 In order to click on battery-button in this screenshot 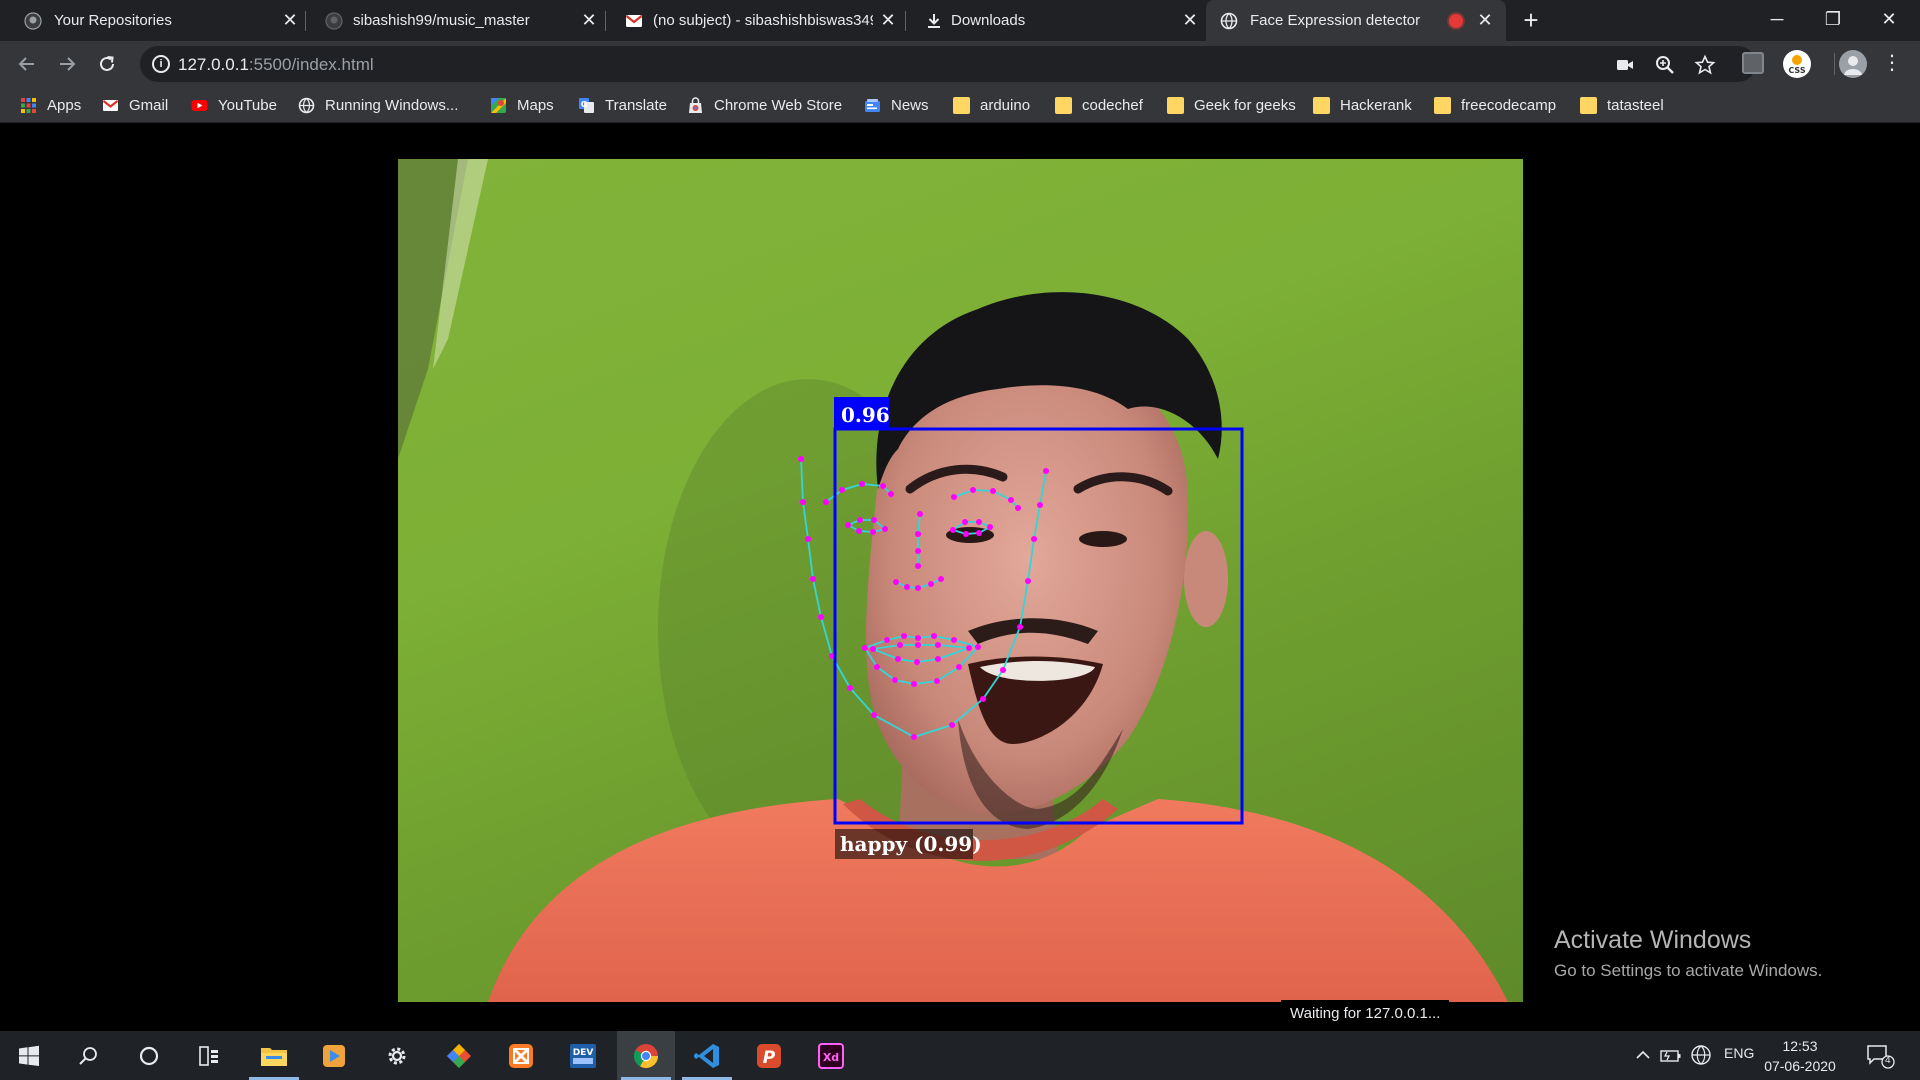, I will do `click(1671, 1055)`.